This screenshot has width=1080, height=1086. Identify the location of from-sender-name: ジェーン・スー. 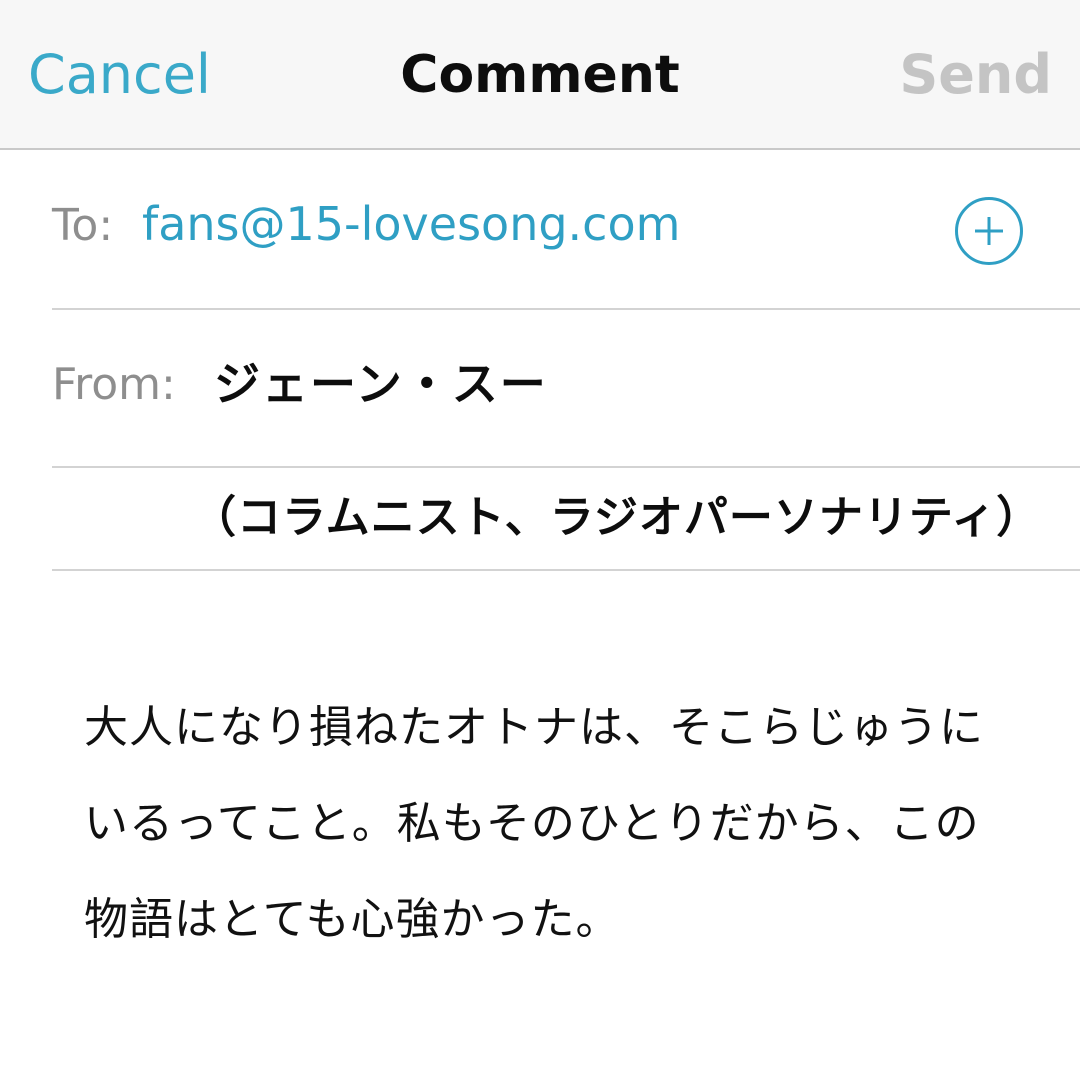
(381, 384).